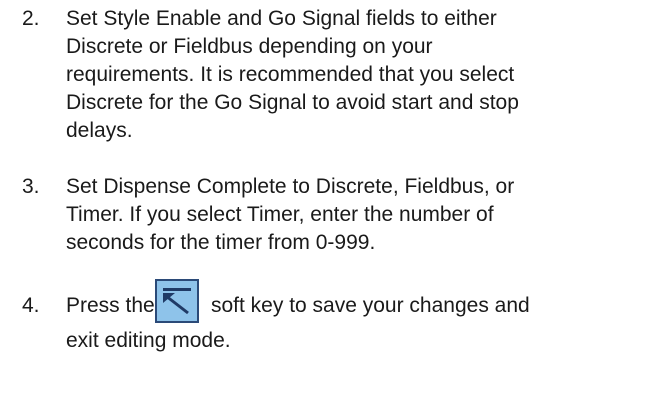  I want to click on step-line: exit editing mode., so click(148, 340).